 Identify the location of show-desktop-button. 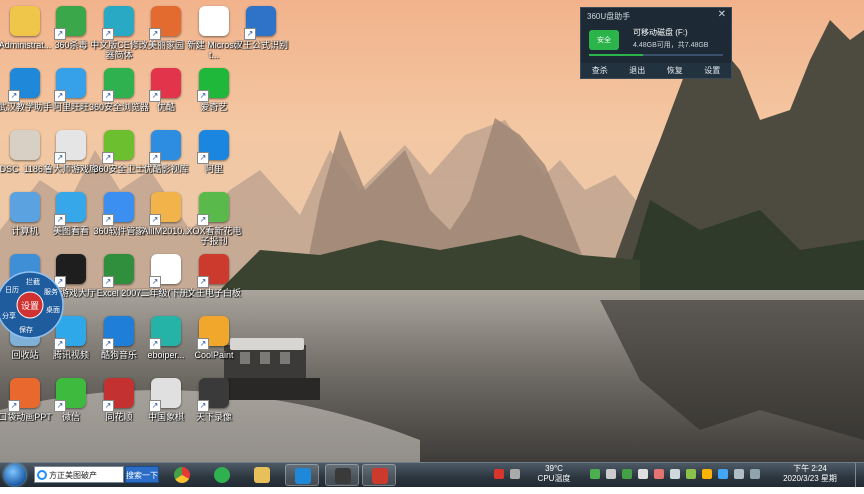
(859, 475).